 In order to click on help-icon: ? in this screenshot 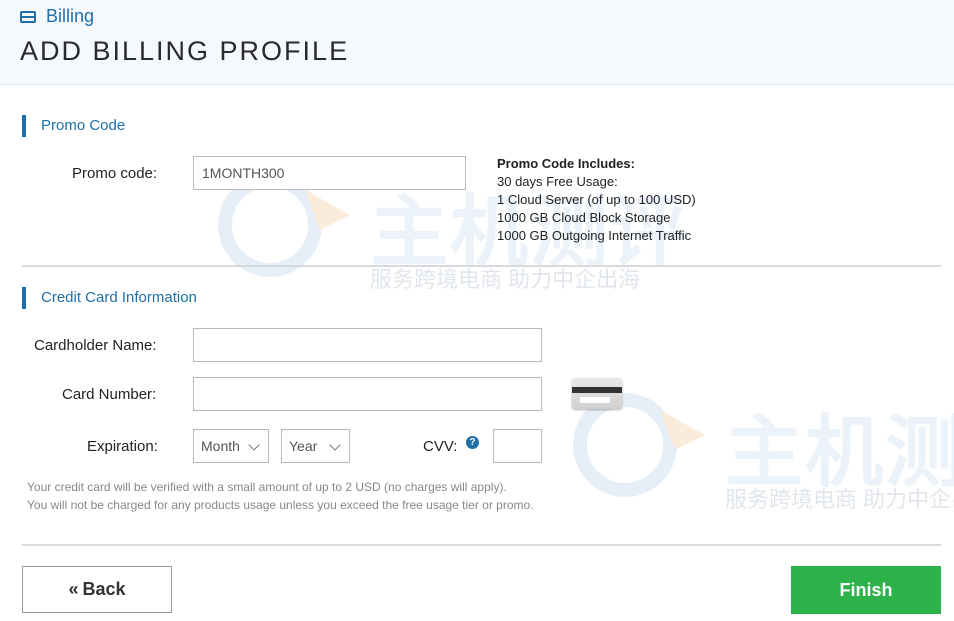, I will do `click(472, 442)`.